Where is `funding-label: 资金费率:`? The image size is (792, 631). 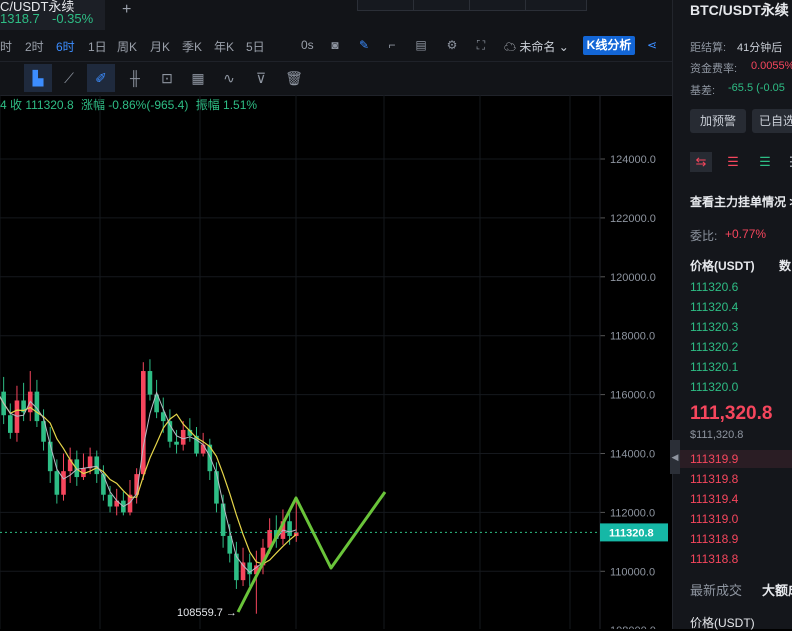
funding-label: 资金费率: is located at coordinates (714, 69).